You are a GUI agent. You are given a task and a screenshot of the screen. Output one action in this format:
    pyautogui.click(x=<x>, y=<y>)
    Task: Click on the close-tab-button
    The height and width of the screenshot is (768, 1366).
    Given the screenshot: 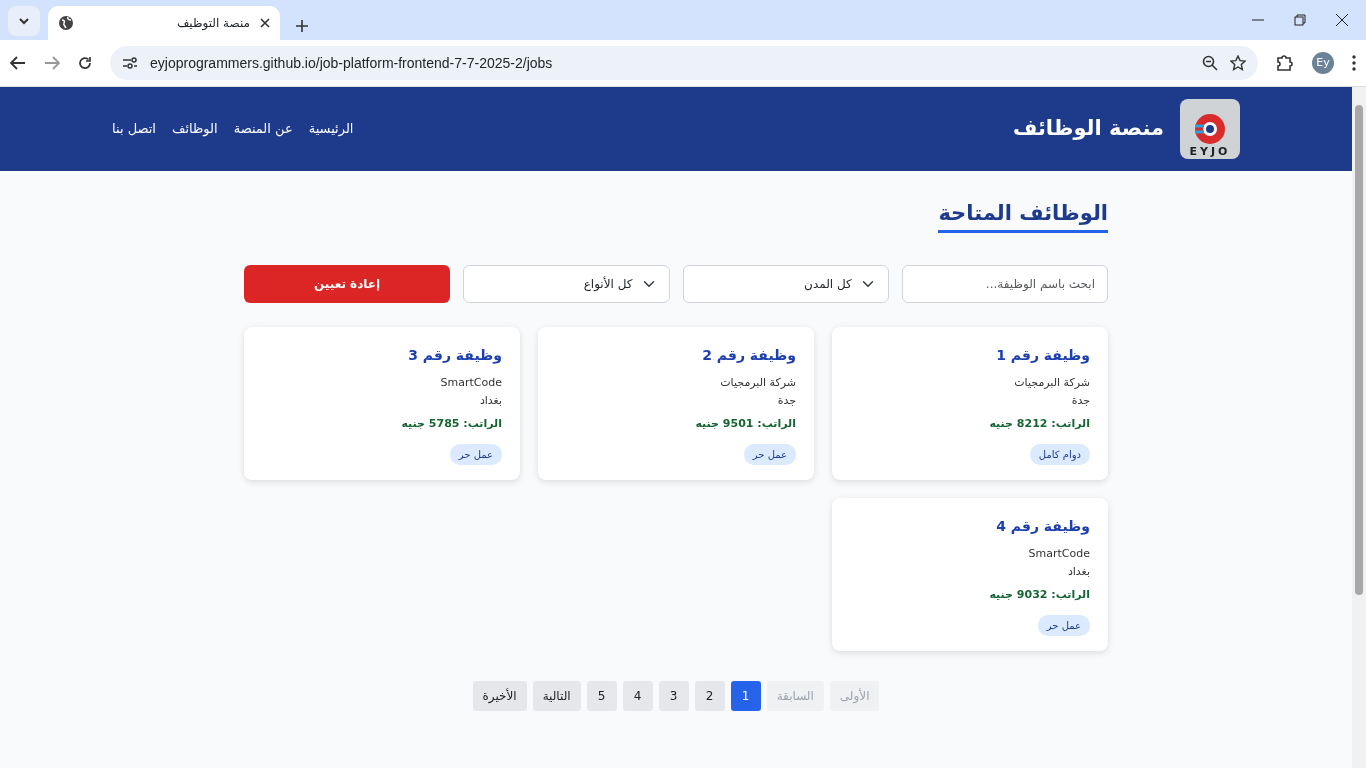 What is the action you would take?
    pyautogui.click(x=265, y=23)
    